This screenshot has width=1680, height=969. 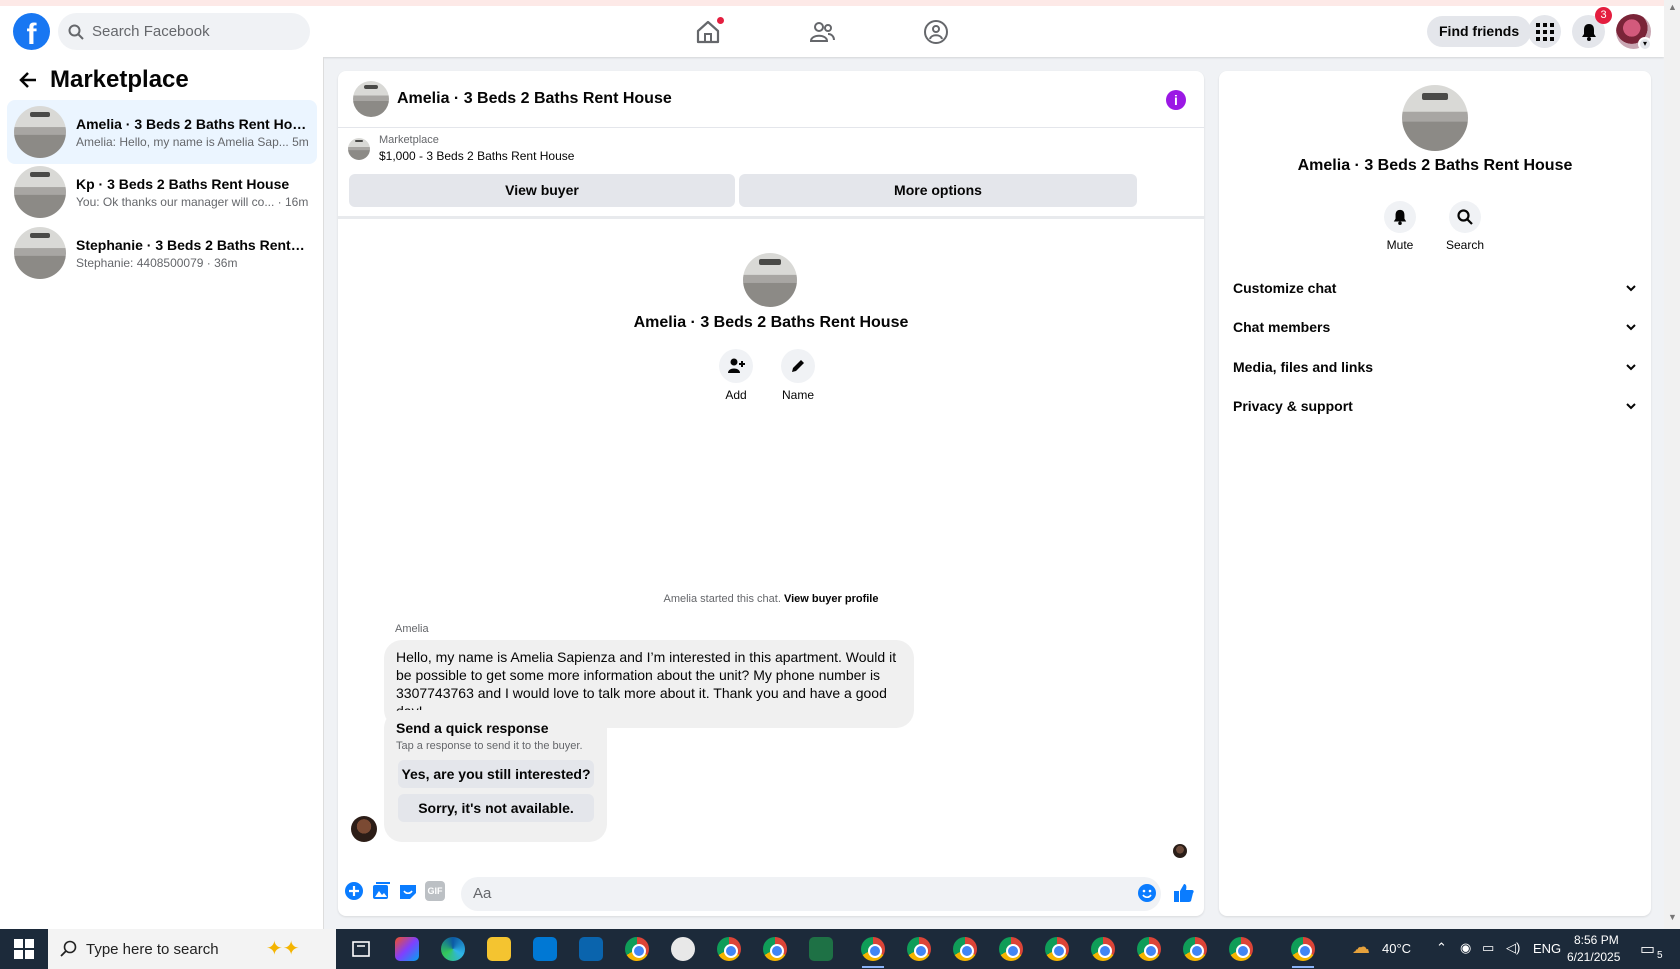 What do you see at coordinates (359, 148) in the screenshot?
I see `listing-thumbnail` at bounding box center [359, 148].